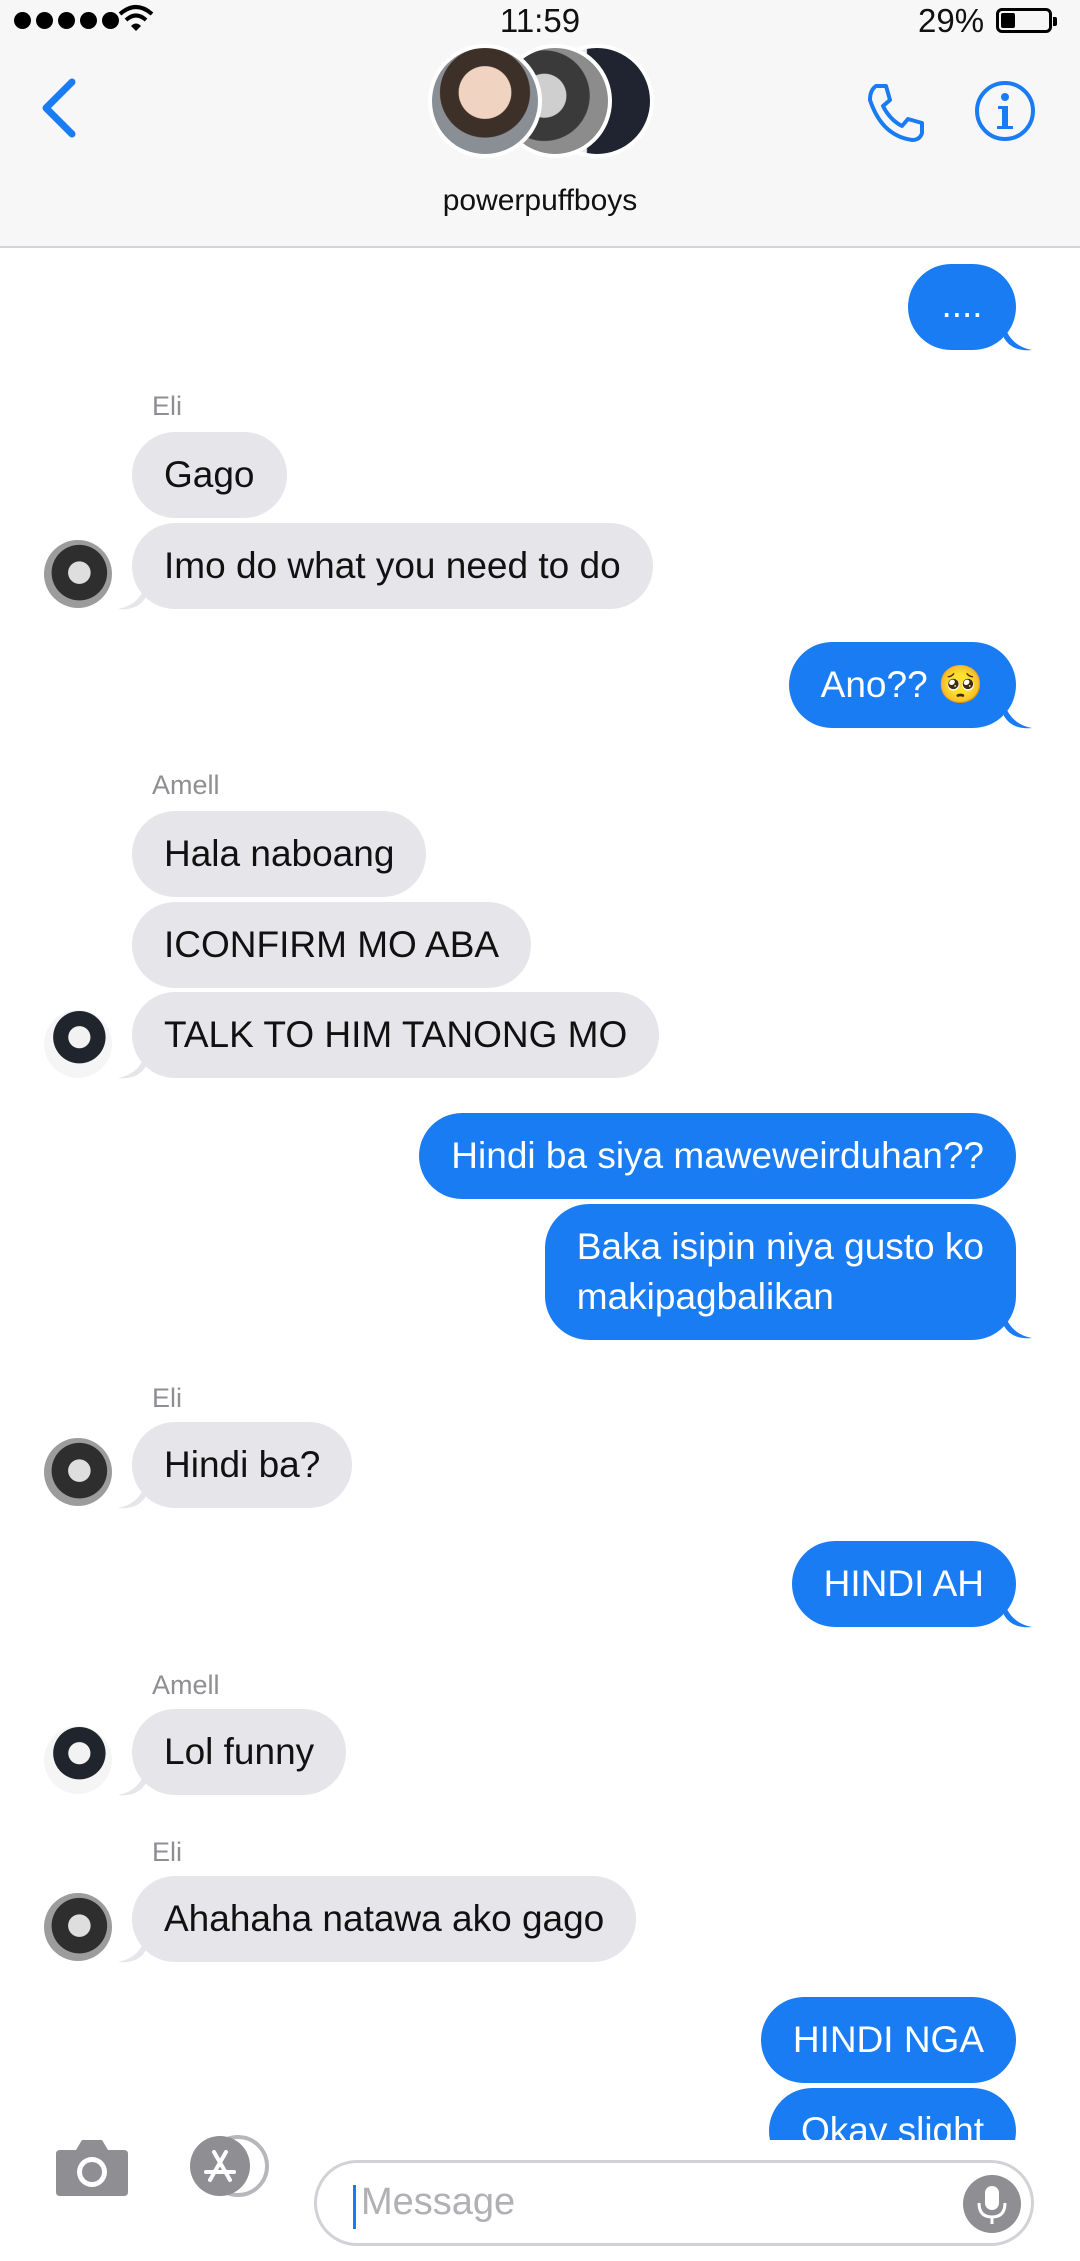  What do you see at coordinates (242, 1465) in the screenshot?
I see `incoming-message: Hindi ba?` at bounding box center [242, 1465].